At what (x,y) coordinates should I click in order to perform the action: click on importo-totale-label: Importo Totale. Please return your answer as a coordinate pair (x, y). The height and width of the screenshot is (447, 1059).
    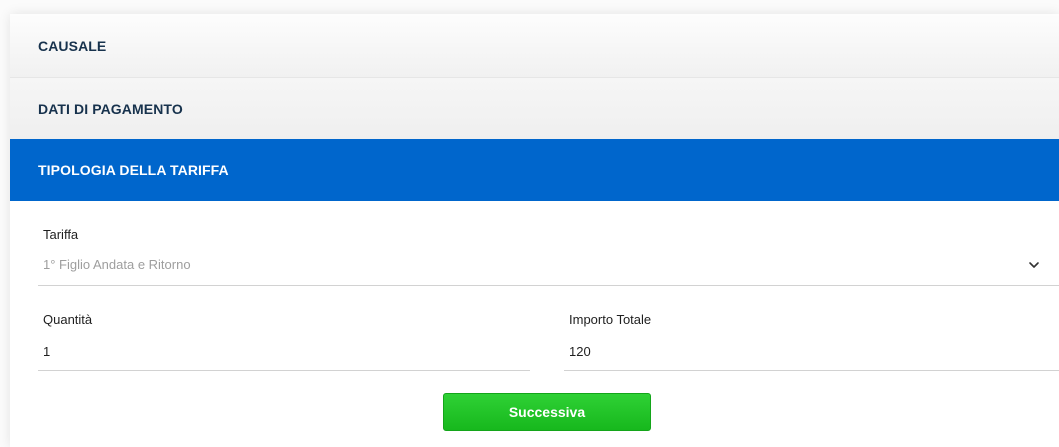
    Looking at the image, I should click on (610, 319).